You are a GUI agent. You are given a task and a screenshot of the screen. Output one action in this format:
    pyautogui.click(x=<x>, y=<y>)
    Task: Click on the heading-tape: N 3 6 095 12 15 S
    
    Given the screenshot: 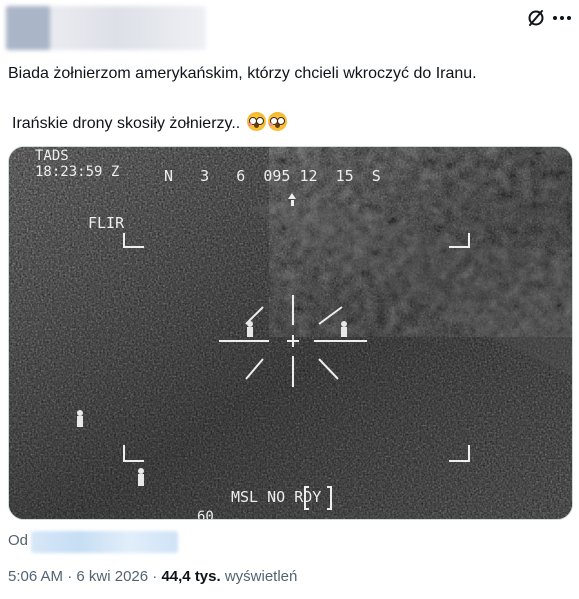 What is the action you would take?
    pyautogui.click(x=272, y=176)
    